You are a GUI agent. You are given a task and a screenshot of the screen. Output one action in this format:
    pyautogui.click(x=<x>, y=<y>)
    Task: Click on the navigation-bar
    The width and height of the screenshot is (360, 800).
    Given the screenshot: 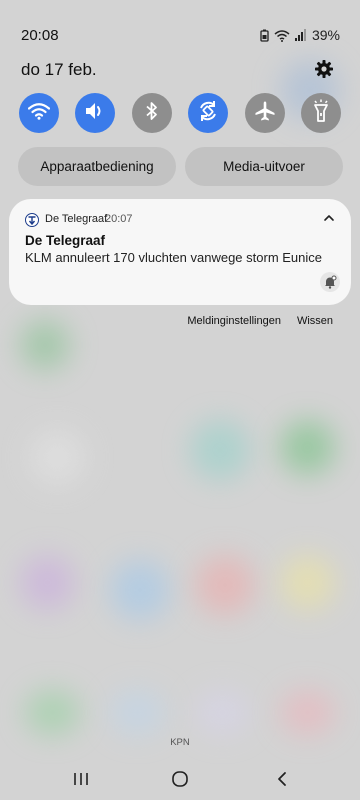 What is the action you would take?
    pyautogui.click(x=180, y=780)
    